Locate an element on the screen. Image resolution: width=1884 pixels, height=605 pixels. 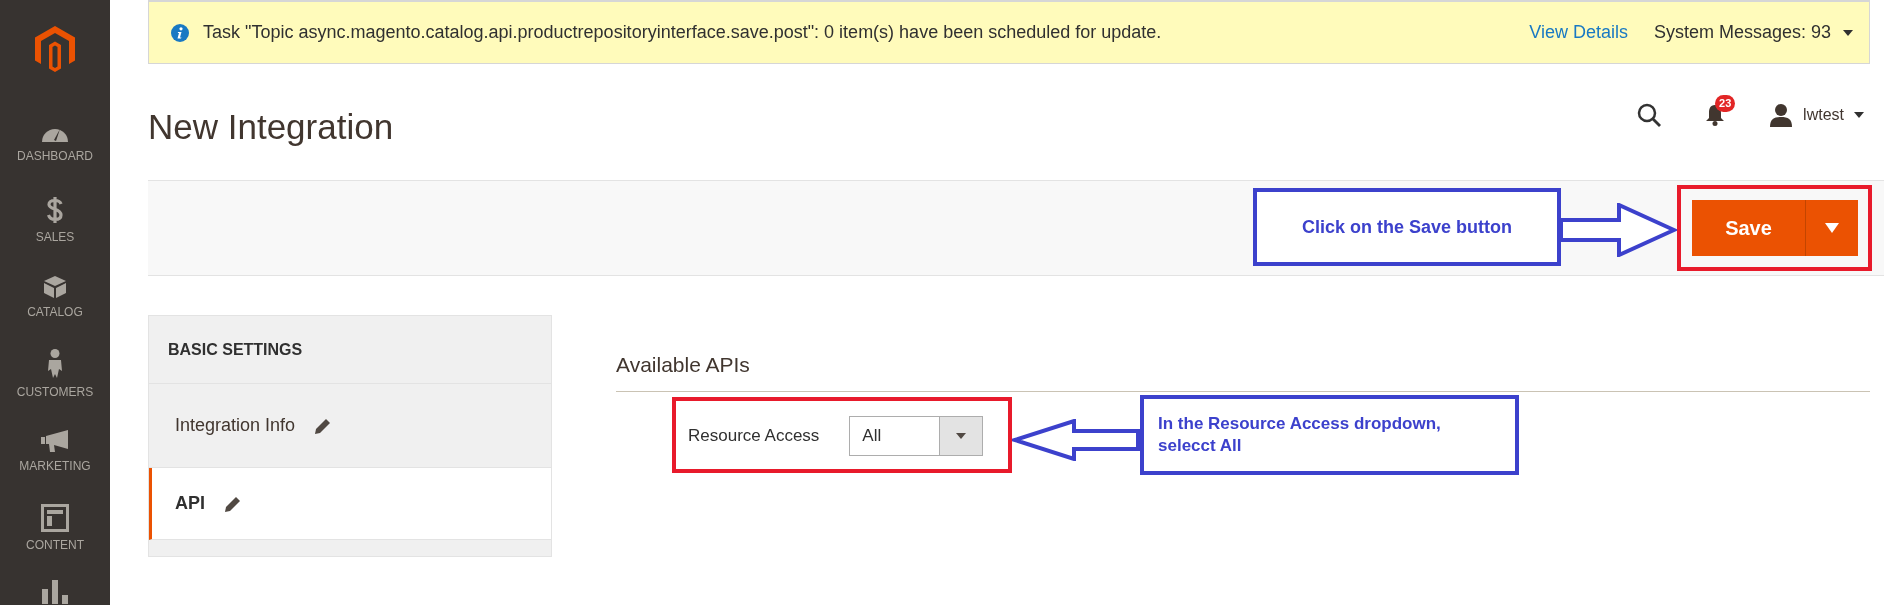
settings-tab: API is located at coordinates (350, 504).